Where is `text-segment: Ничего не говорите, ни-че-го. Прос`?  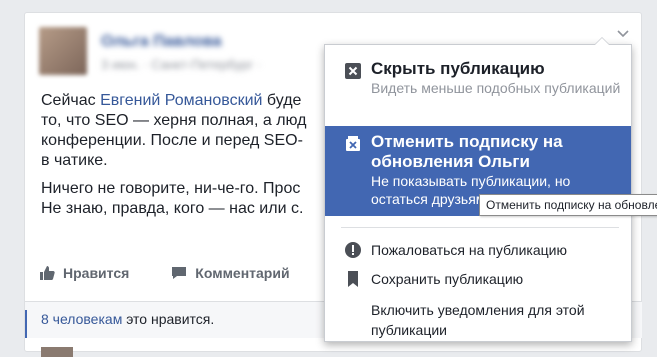
text-segment: Ничего не говорите, ни-че-го. Прос is located at coordinates (171, 188).